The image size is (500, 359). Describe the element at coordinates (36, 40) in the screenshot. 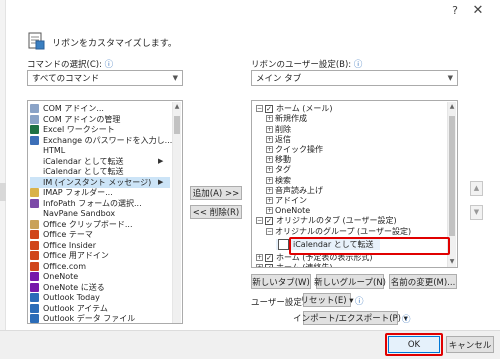

I see `customize-ribbon-icon` at that location.